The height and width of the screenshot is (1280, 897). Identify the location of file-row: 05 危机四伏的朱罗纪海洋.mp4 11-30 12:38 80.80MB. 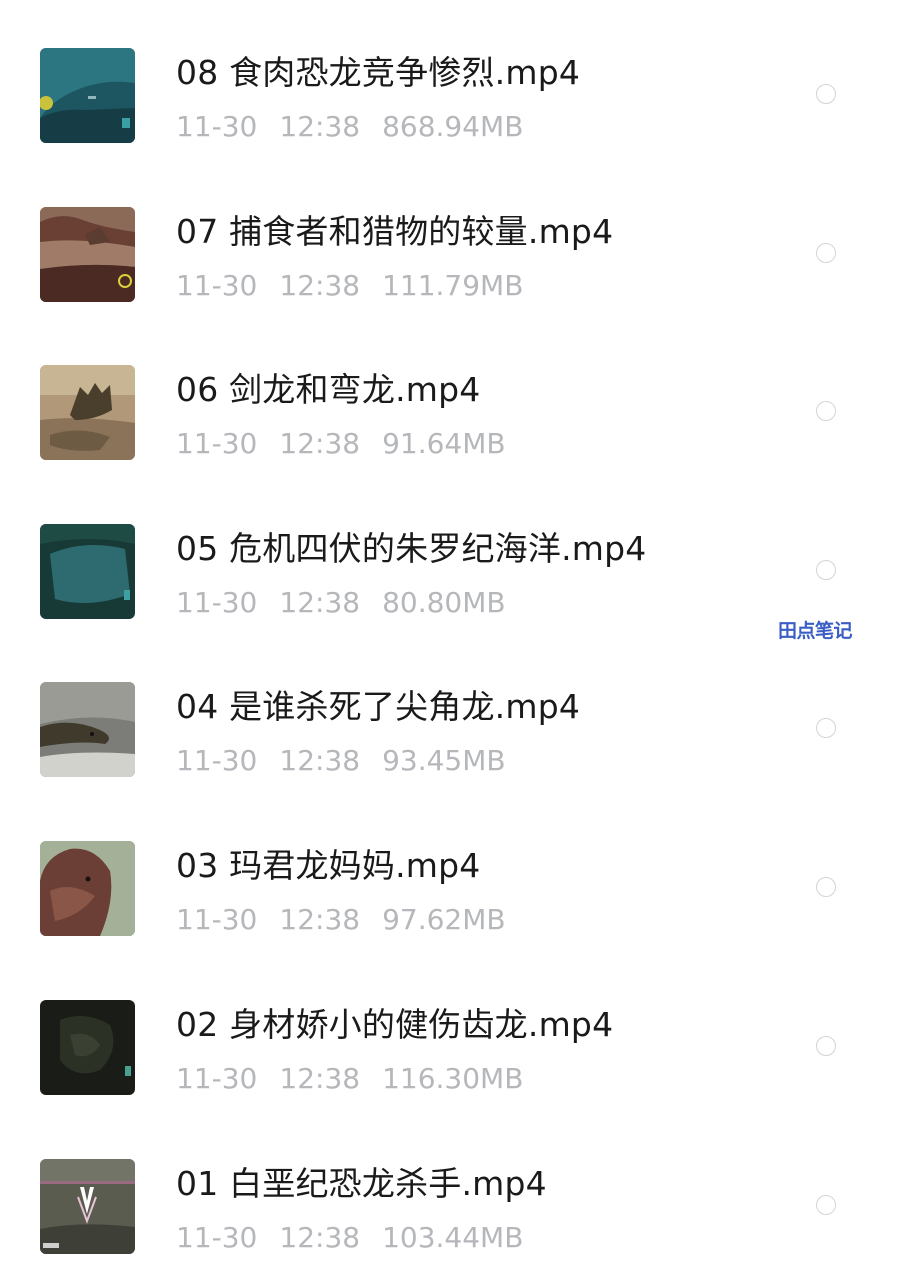
(448, 555).